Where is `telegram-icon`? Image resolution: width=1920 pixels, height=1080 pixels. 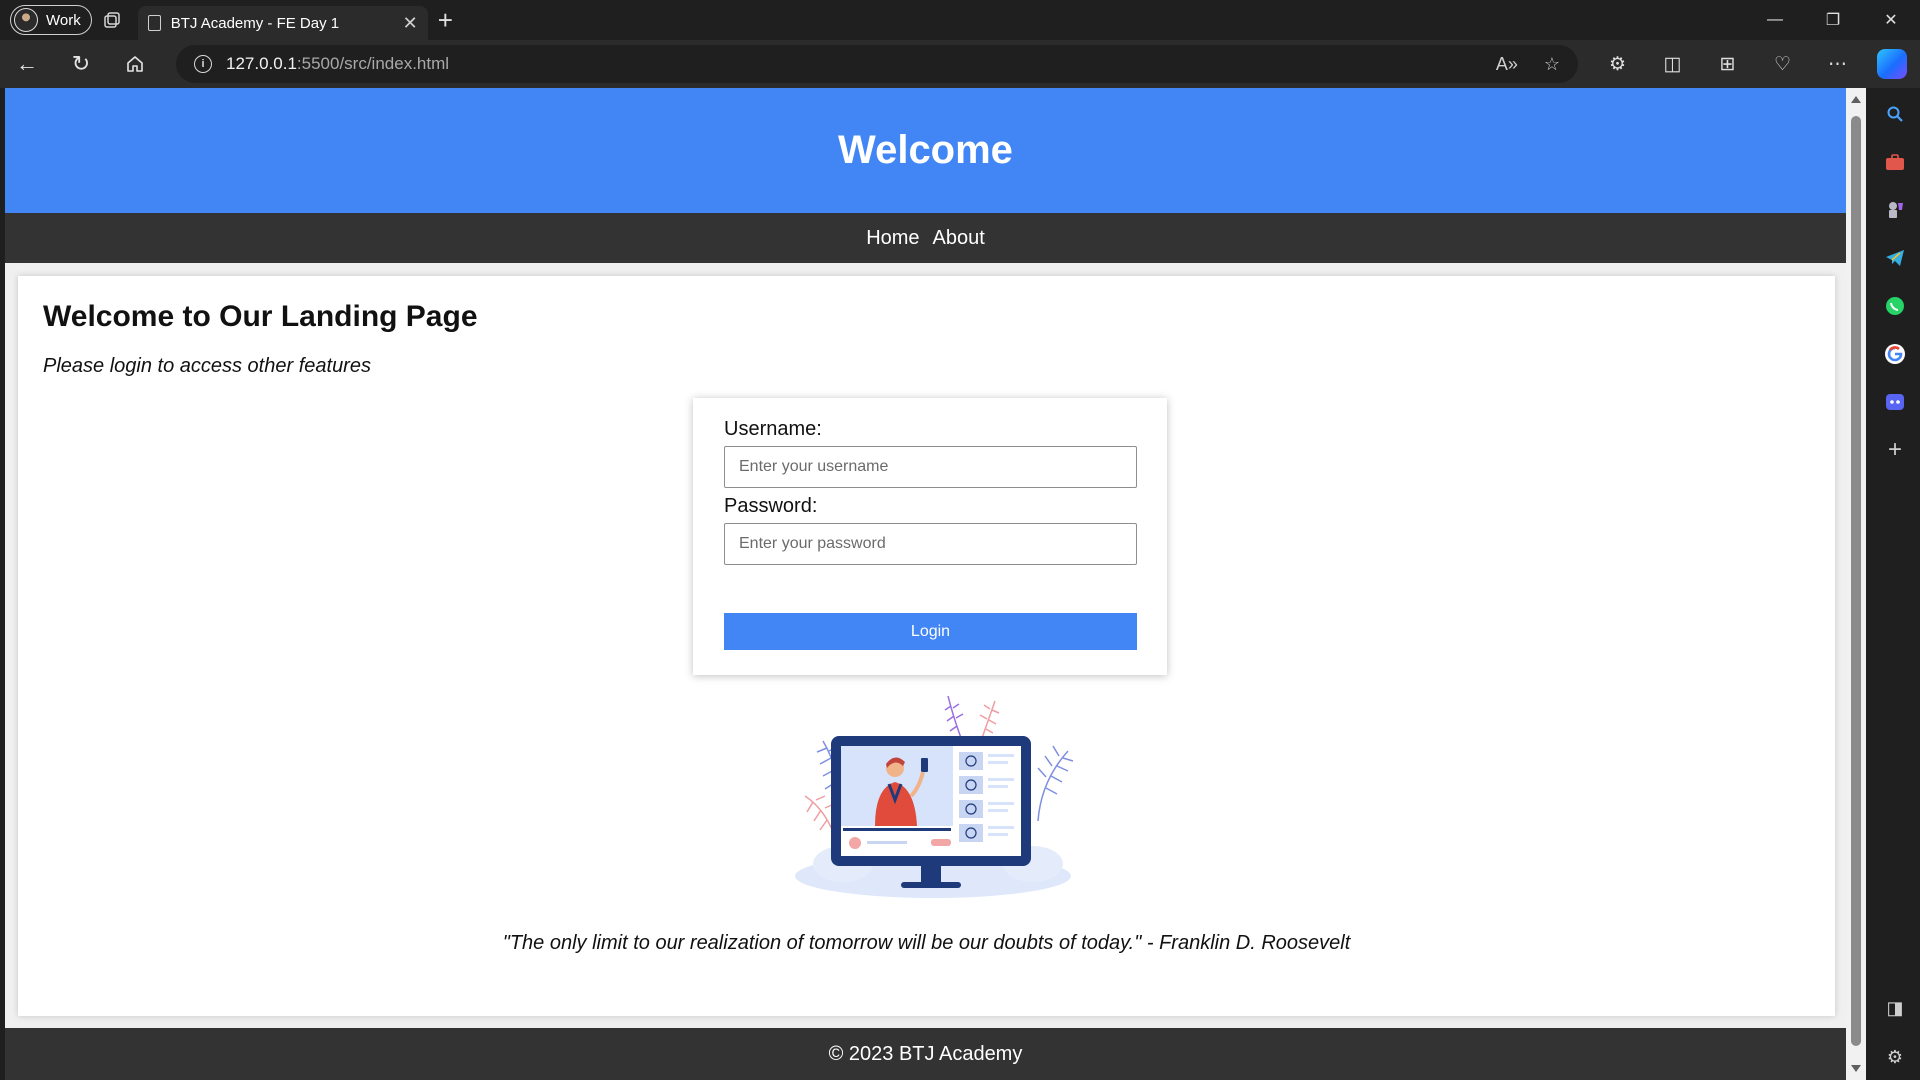 telegram-icon is located at coordinates (1895, 258).